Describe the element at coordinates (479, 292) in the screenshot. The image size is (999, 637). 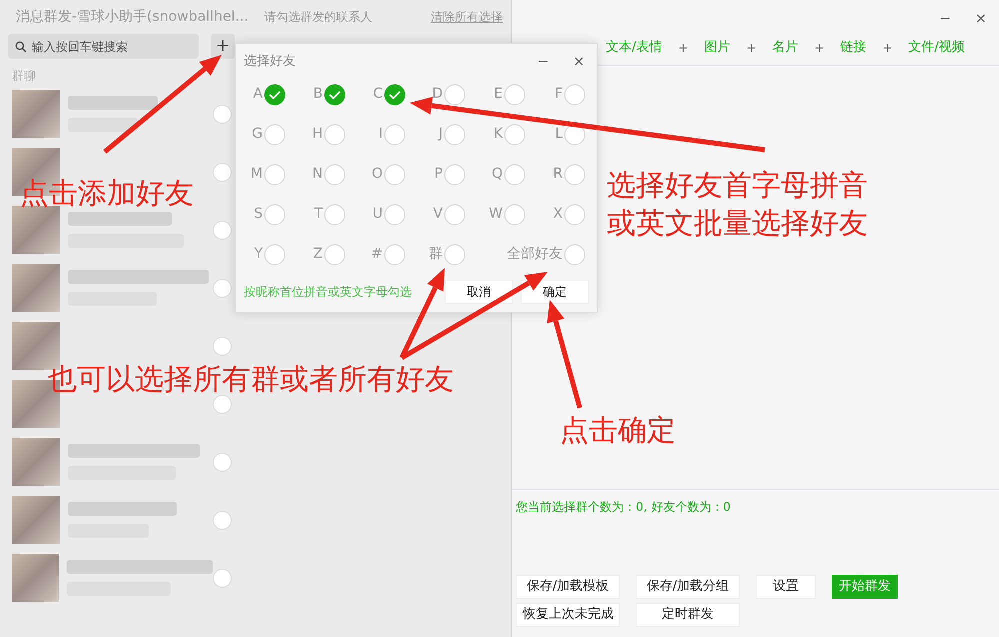
I see `dialog-button: 取消` at that location.